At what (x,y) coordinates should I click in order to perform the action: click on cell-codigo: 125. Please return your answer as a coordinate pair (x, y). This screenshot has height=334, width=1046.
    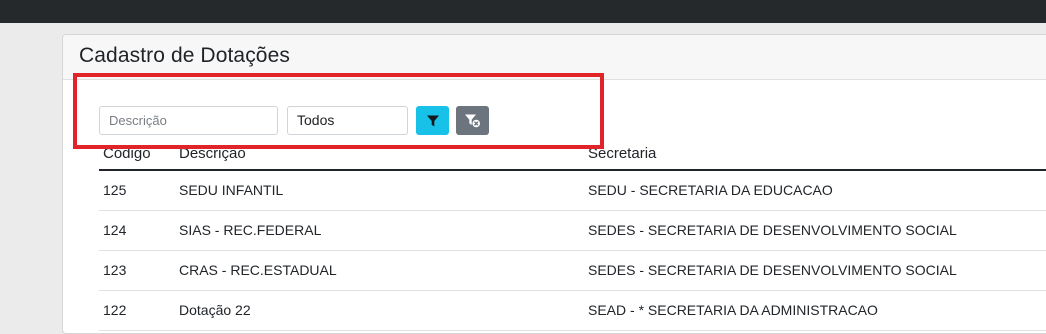
    Looking at the image, I should click on (115, 190).